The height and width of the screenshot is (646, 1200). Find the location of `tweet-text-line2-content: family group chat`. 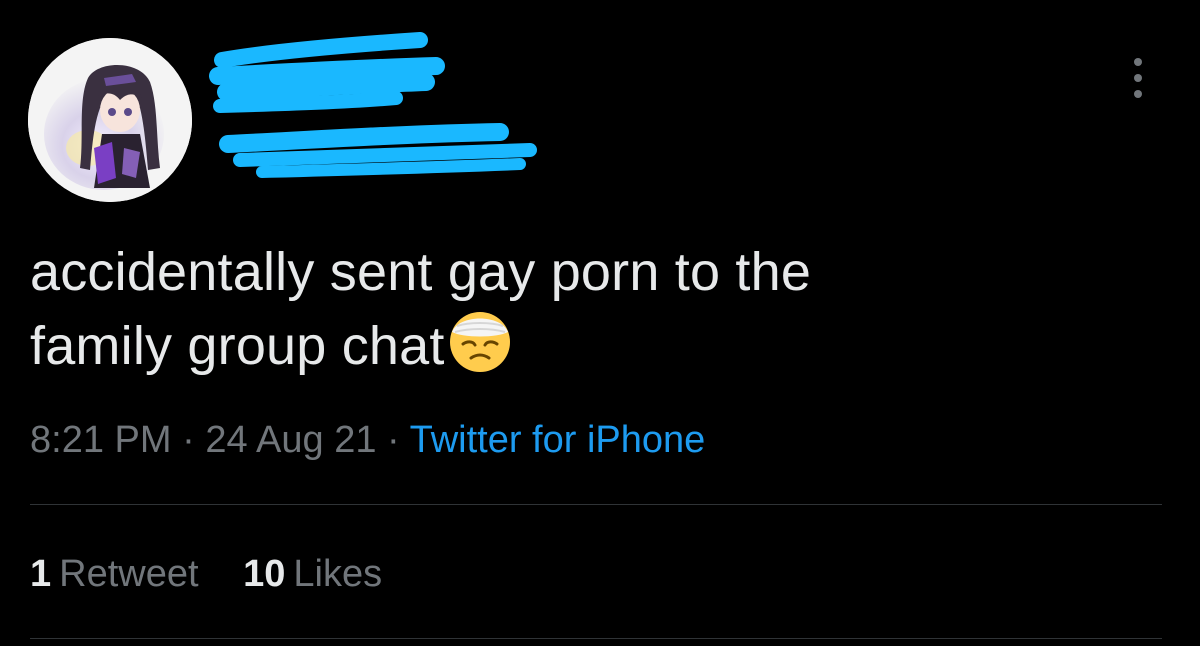

tweet-text-line2-content: family group chat is located at coordinates (237, 346).